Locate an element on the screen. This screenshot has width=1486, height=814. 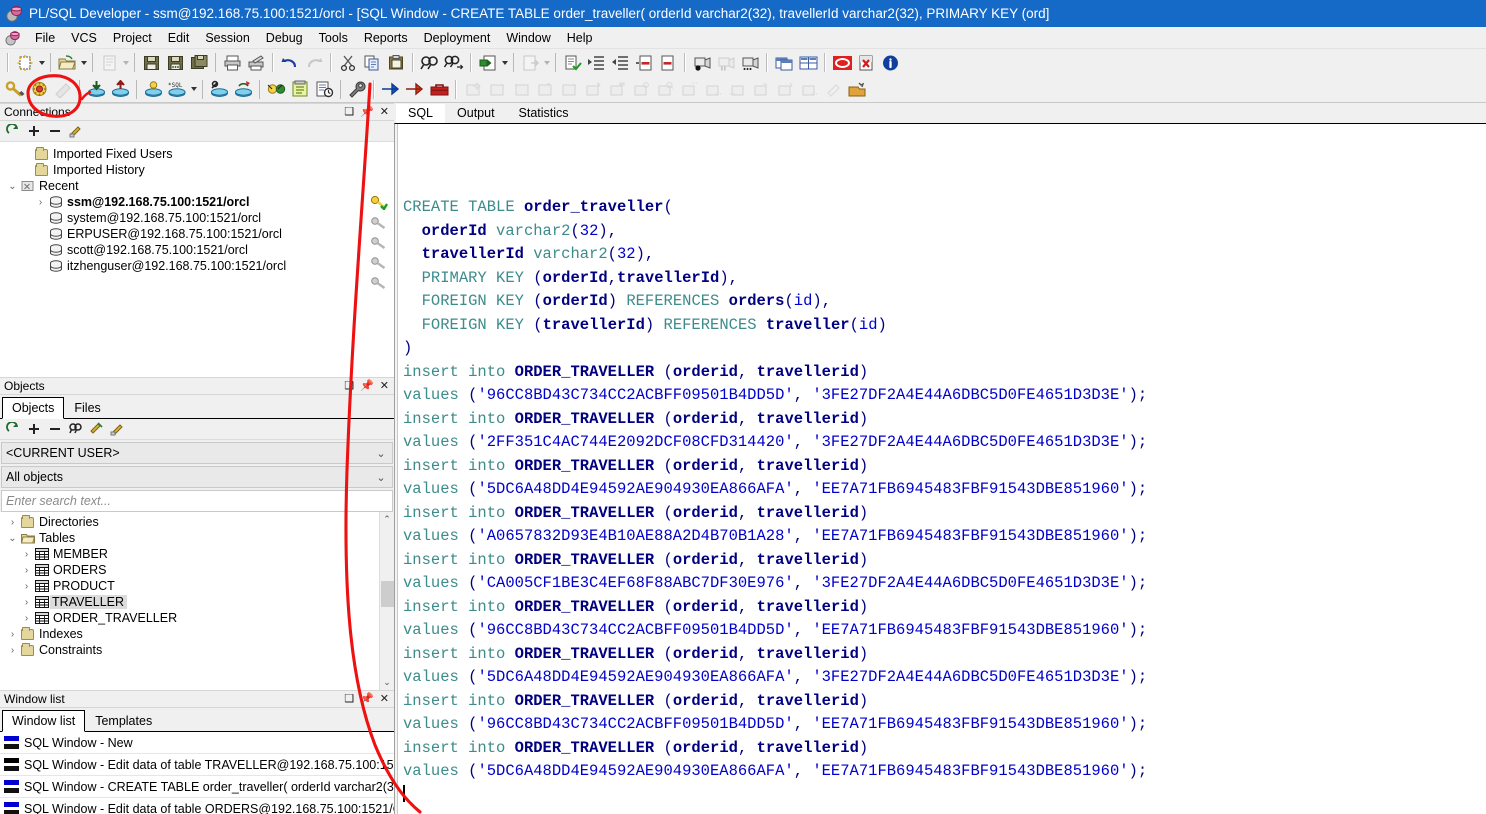
tree-item: › PRODUCT is located at coordinates (189, 586).